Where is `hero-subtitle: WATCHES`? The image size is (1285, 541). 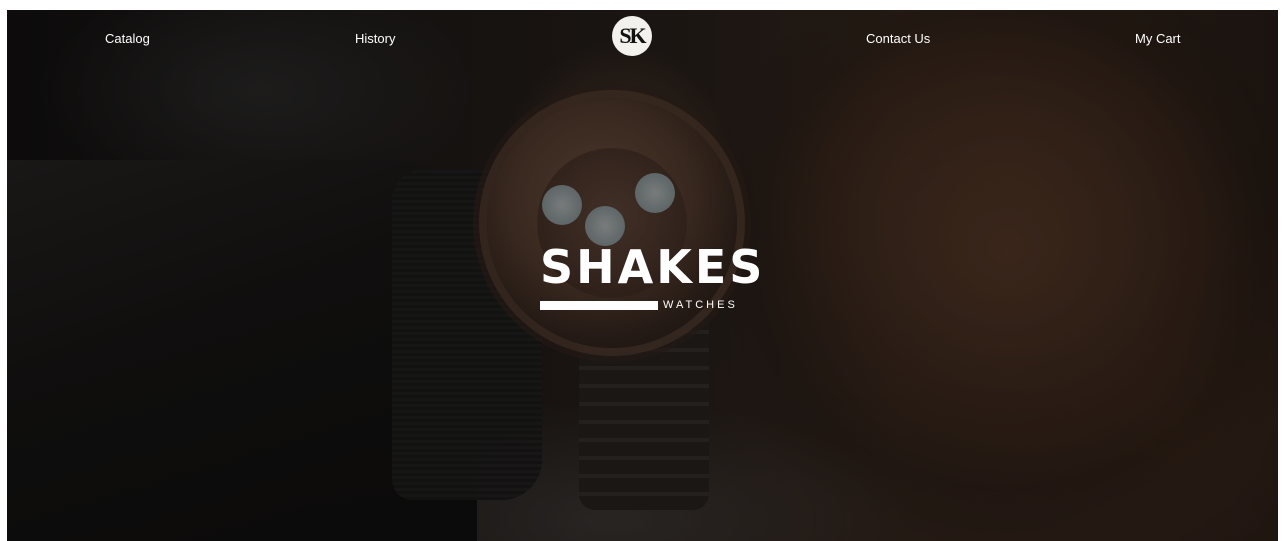
hero-subtitle: WATCHES is located at coordinates (700, 305).